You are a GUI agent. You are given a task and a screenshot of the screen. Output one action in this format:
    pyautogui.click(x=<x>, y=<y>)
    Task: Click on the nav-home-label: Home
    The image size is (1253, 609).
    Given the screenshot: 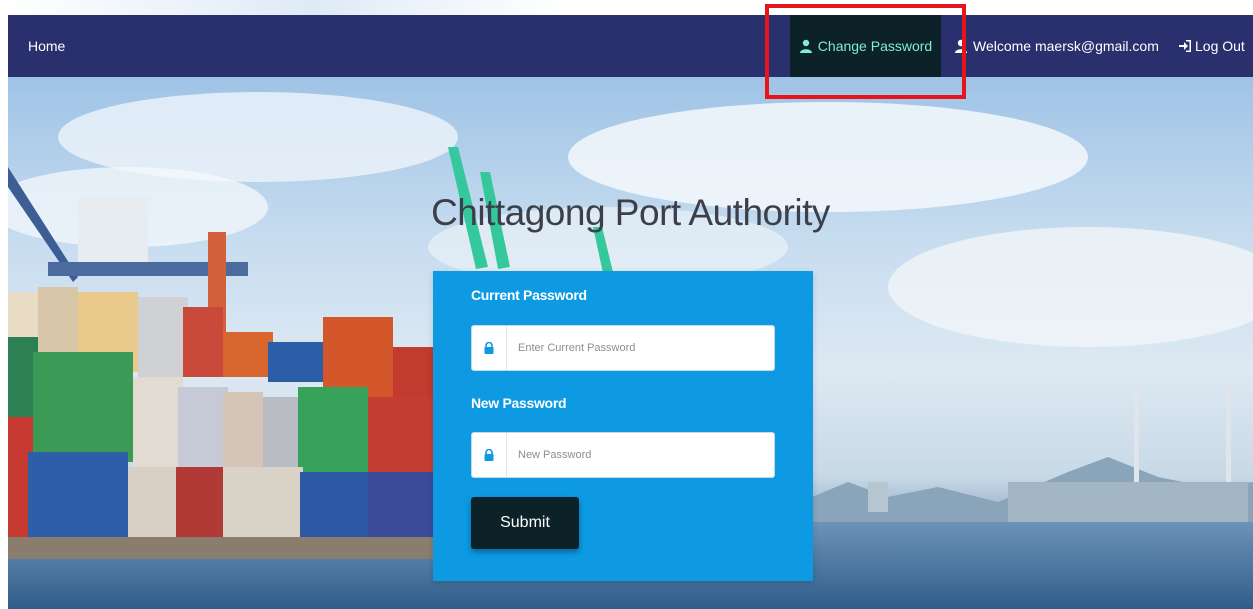 What is the action you would take?
    pyautogui.click(x=47, y=46)
    